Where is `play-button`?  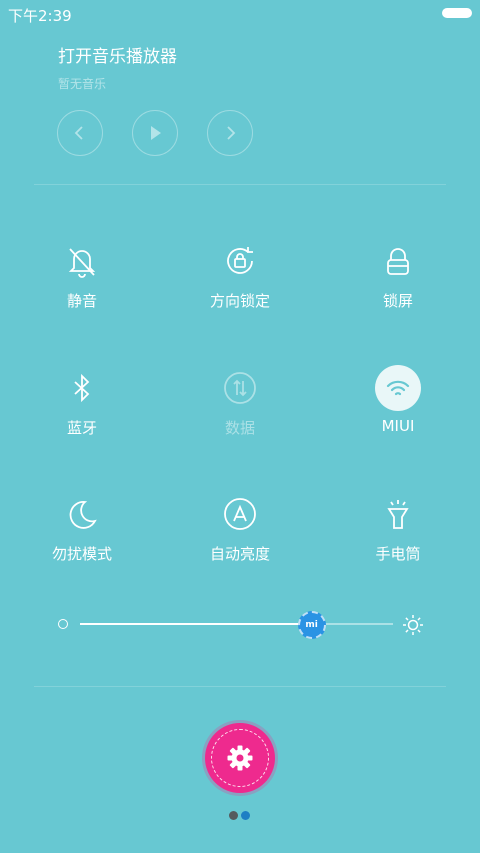 play-button is located at coordinates (155, 133).